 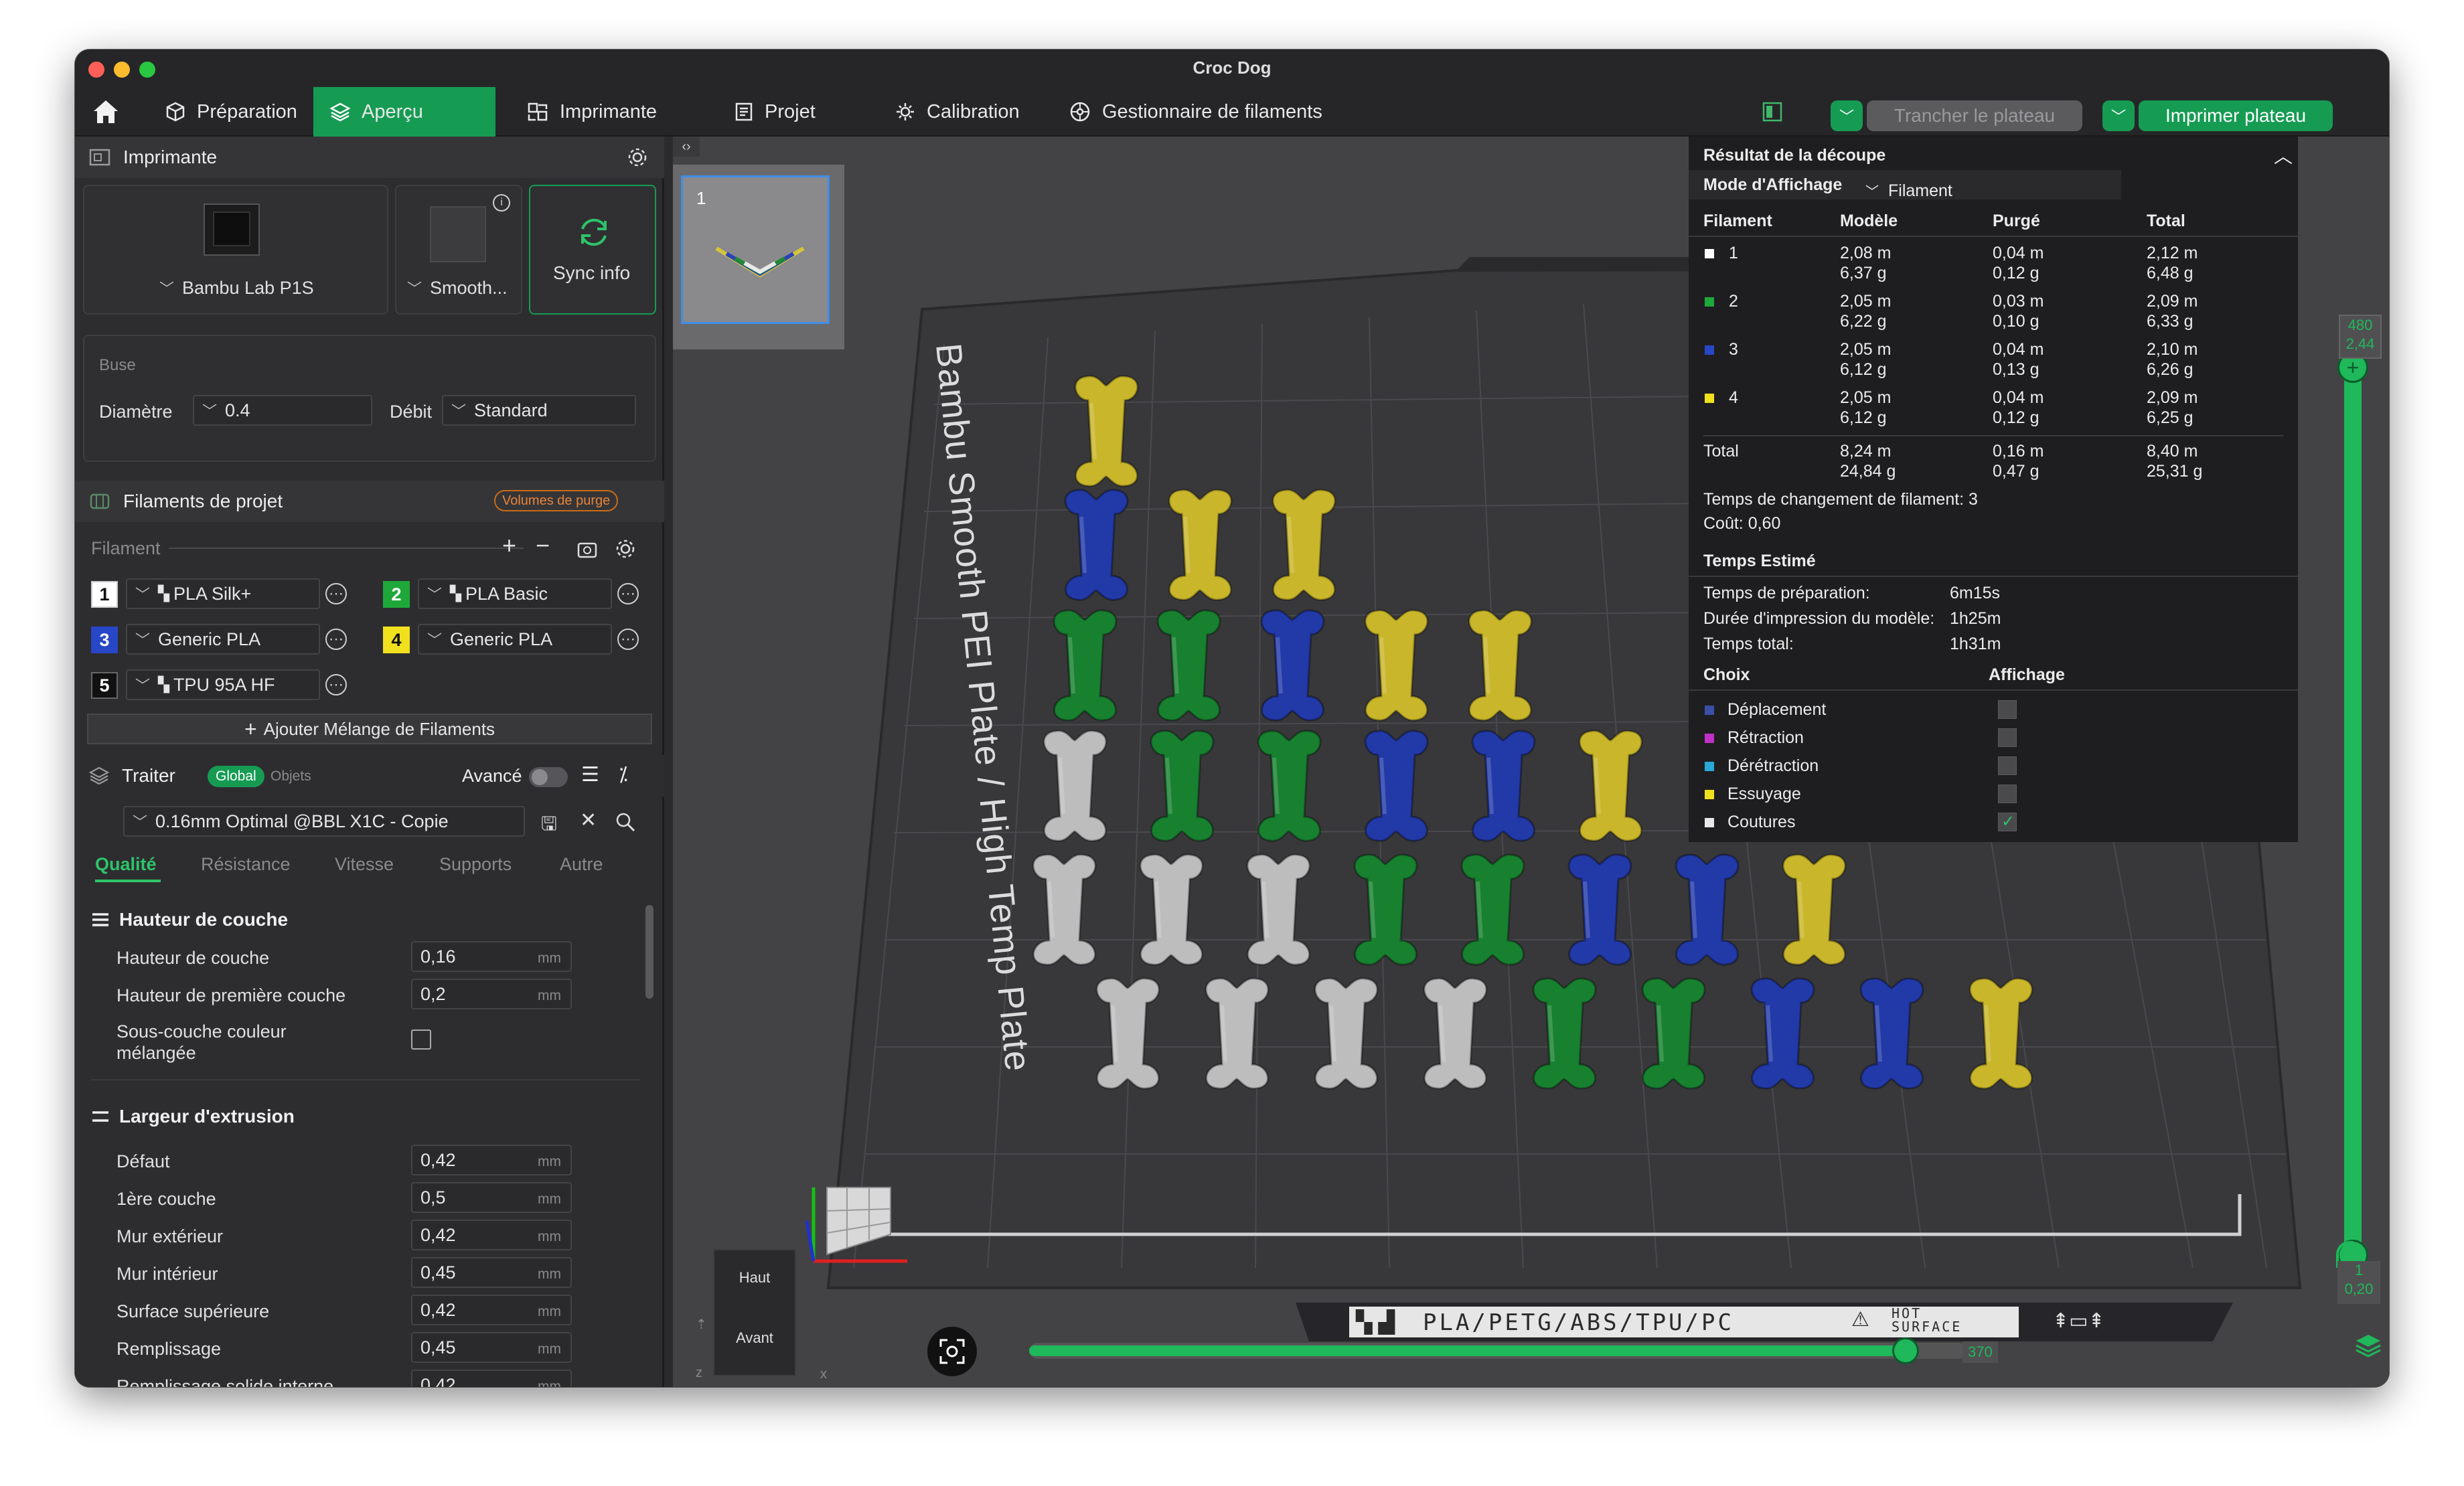 I want to click on add-filament-mix-button: + Ajouter Mélange de Filaments, so click(x=369, y=729).